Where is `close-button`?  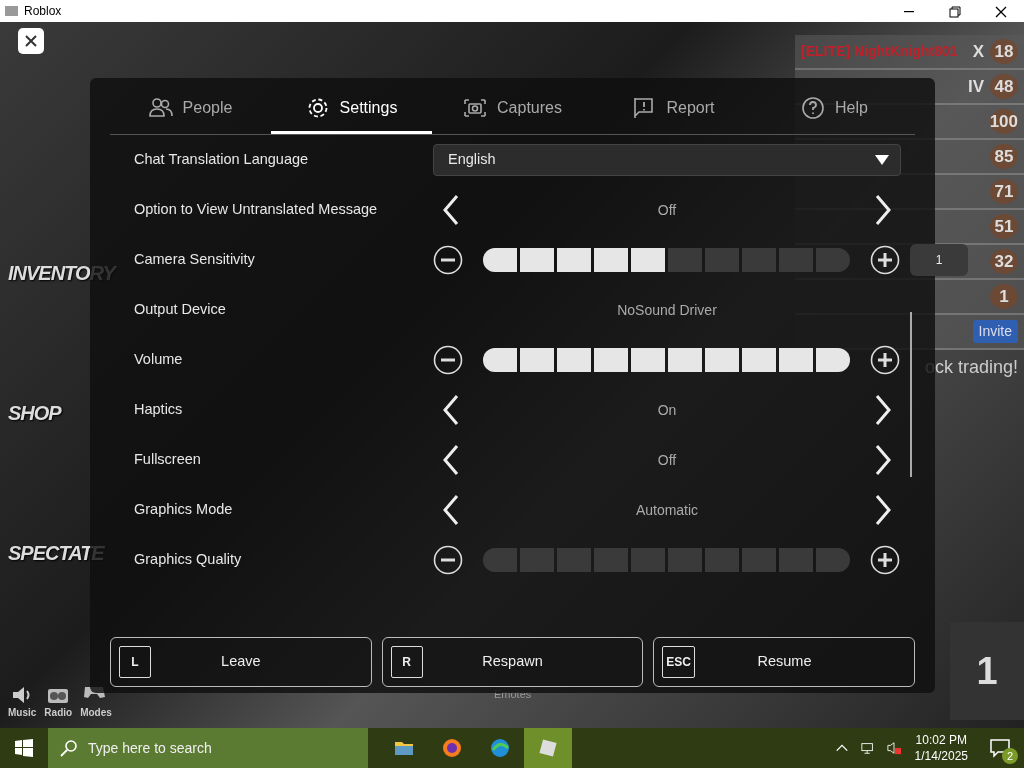 close-button is located at coordinates (31, 41).